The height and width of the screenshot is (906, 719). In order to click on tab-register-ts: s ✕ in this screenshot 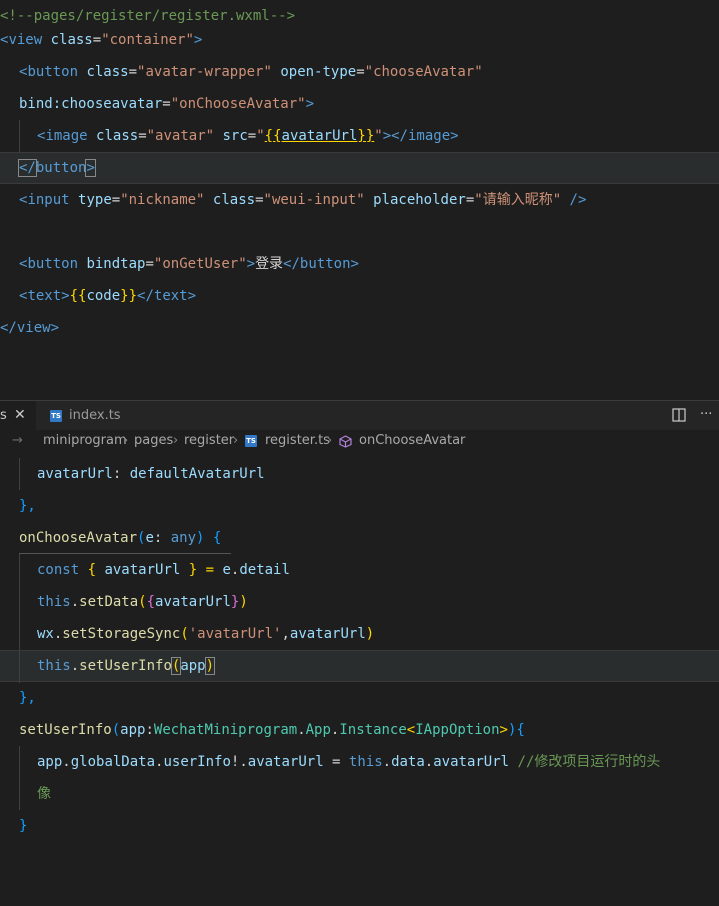, I will do `click(18, 416)`.